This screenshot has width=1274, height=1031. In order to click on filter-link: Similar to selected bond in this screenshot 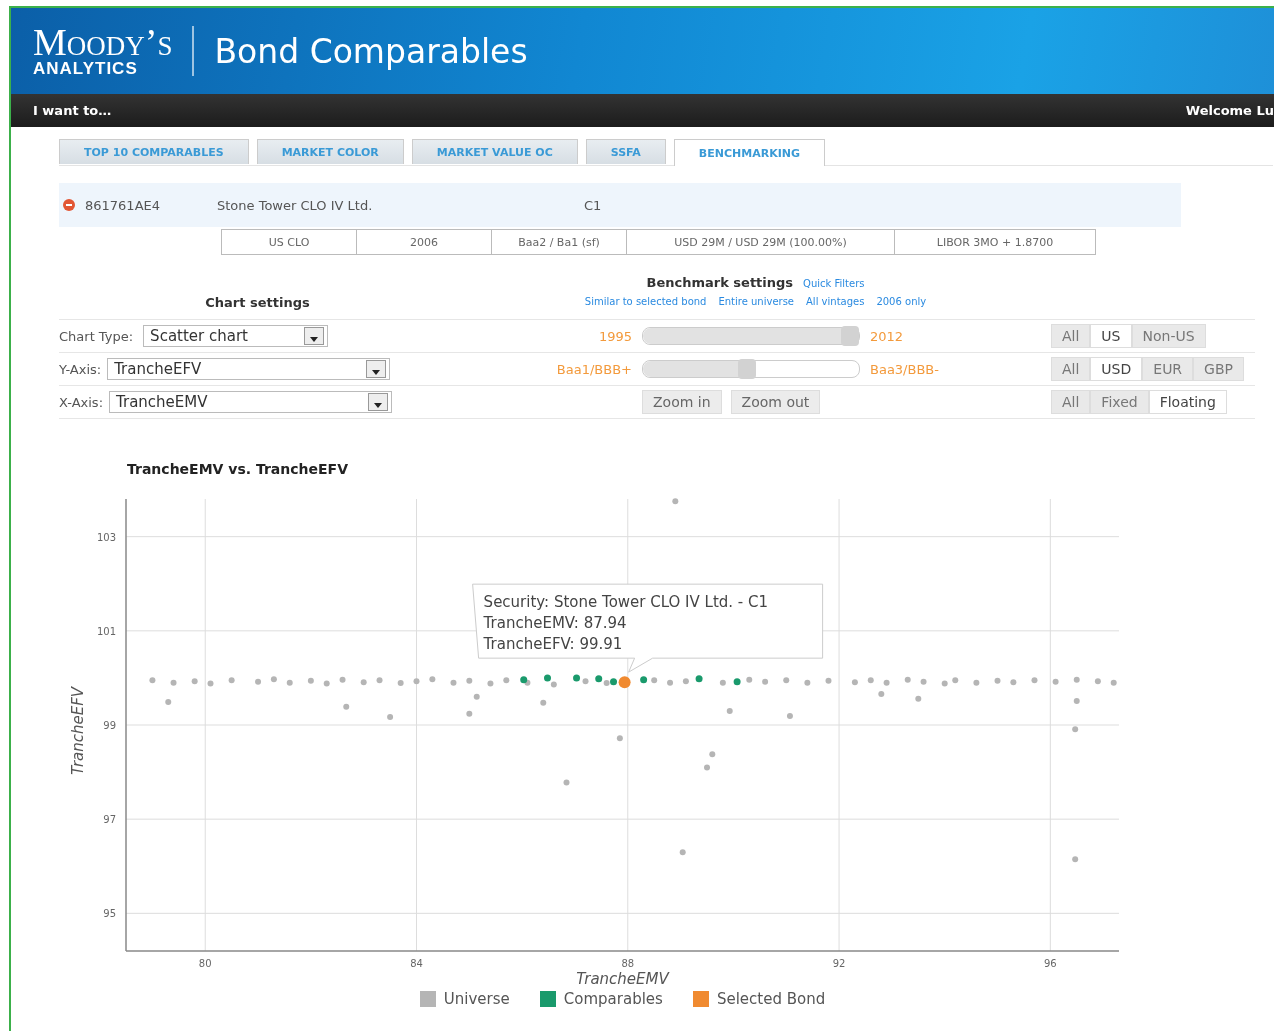, I will do `click(645, 301)`.